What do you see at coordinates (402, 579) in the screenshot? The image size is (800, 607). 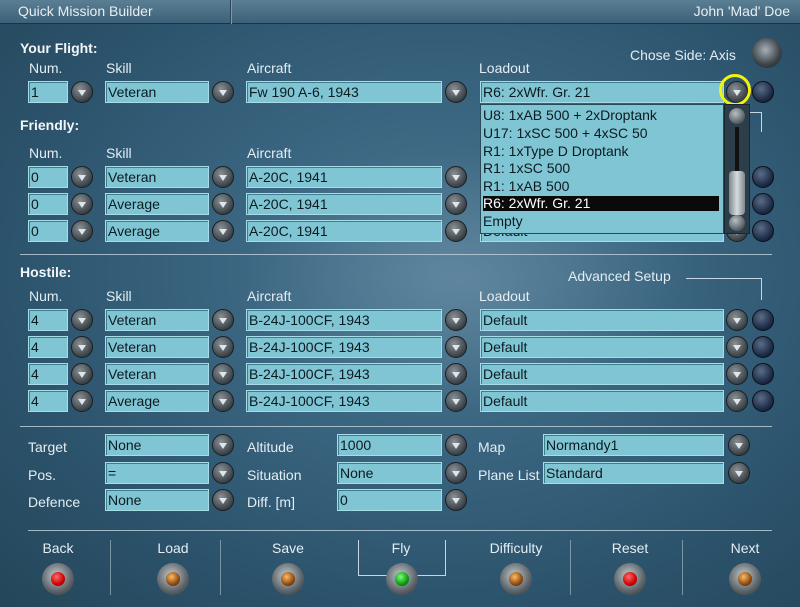 I see `fly-button` at bounding box center [402, 579].